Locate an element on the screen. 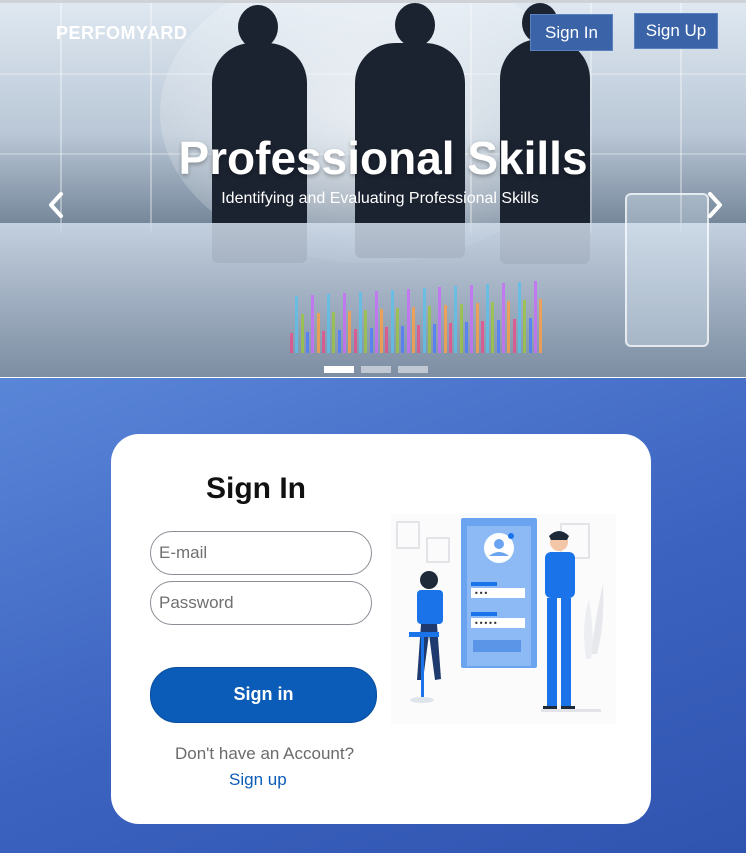 This screenshot has width=746, height=853. sign-in-submit-button: Sign in is located at coordinates (263, 695).